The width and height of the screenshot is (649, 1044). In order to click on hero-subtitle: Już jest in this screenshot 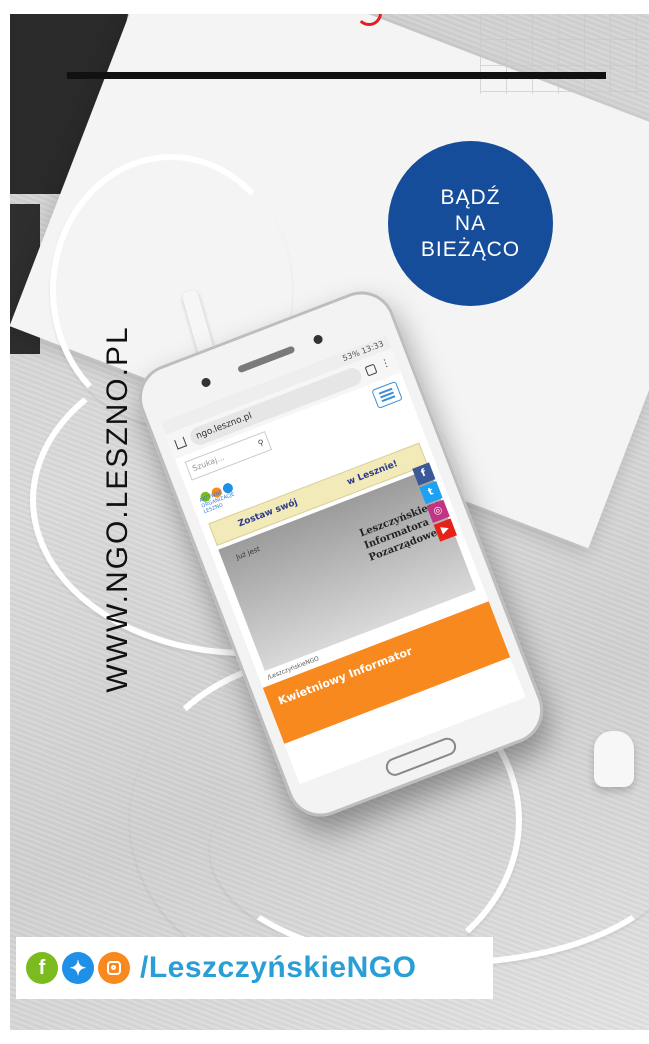, I will do `click(248, 553)`.